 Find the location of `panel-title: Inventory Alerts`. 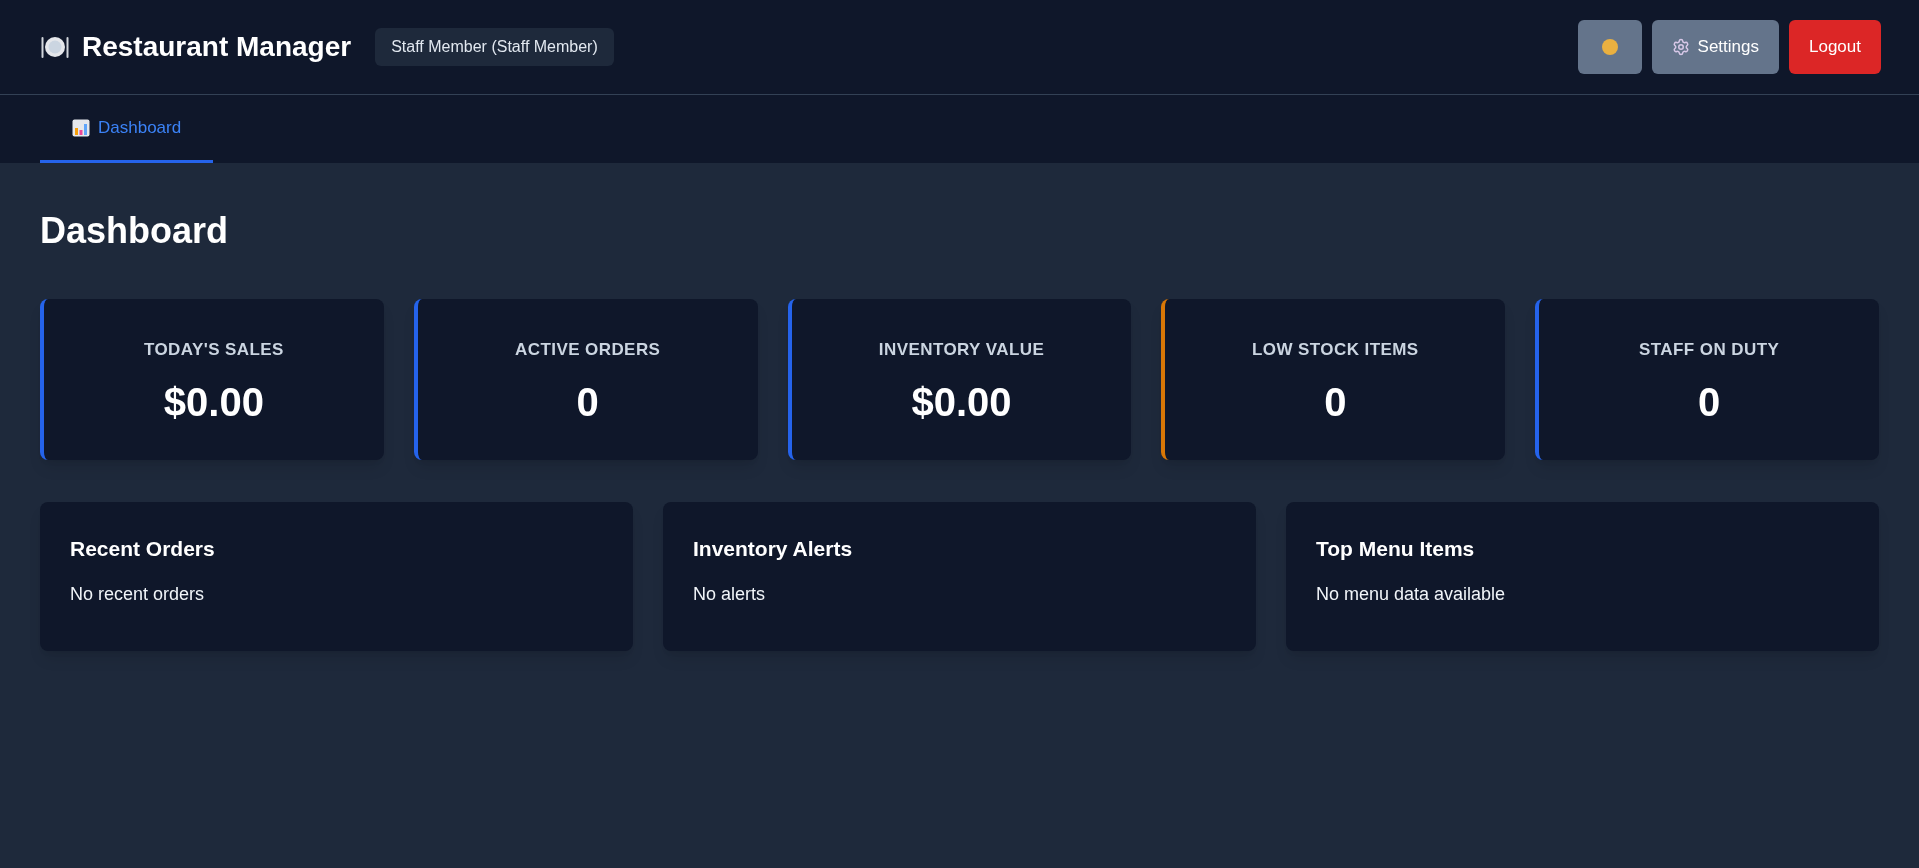

panel-title: Inventory Alerts is located at coordinates (773, 548).